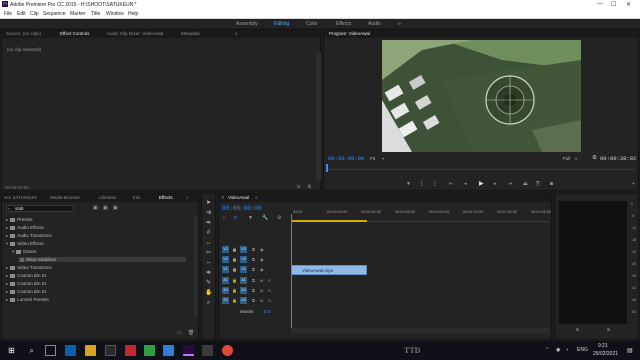 This screenshot has height=360, width=640. Describe the element at coordinates (65, 197) in the screenshot. I see `tab-media-browser: Media Browser` at that location.